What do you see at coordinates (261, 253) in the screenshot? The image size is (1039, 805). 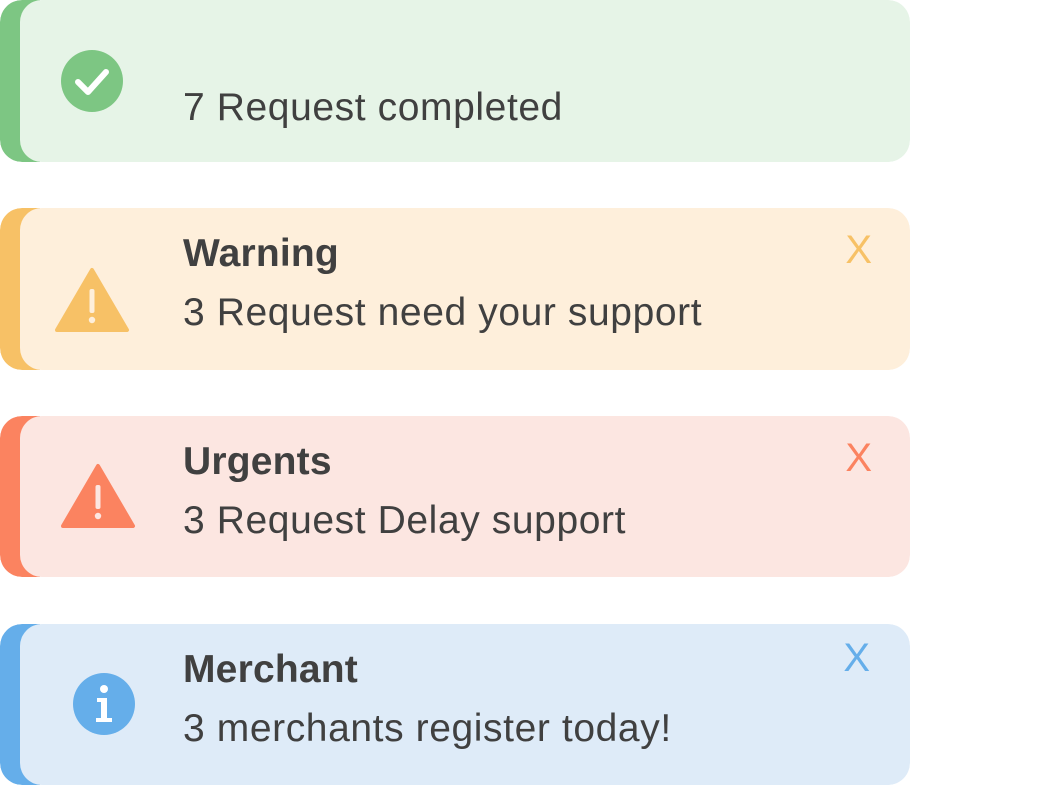 I see `warning-alert-title: Warning` at bounding box center [261, 253].